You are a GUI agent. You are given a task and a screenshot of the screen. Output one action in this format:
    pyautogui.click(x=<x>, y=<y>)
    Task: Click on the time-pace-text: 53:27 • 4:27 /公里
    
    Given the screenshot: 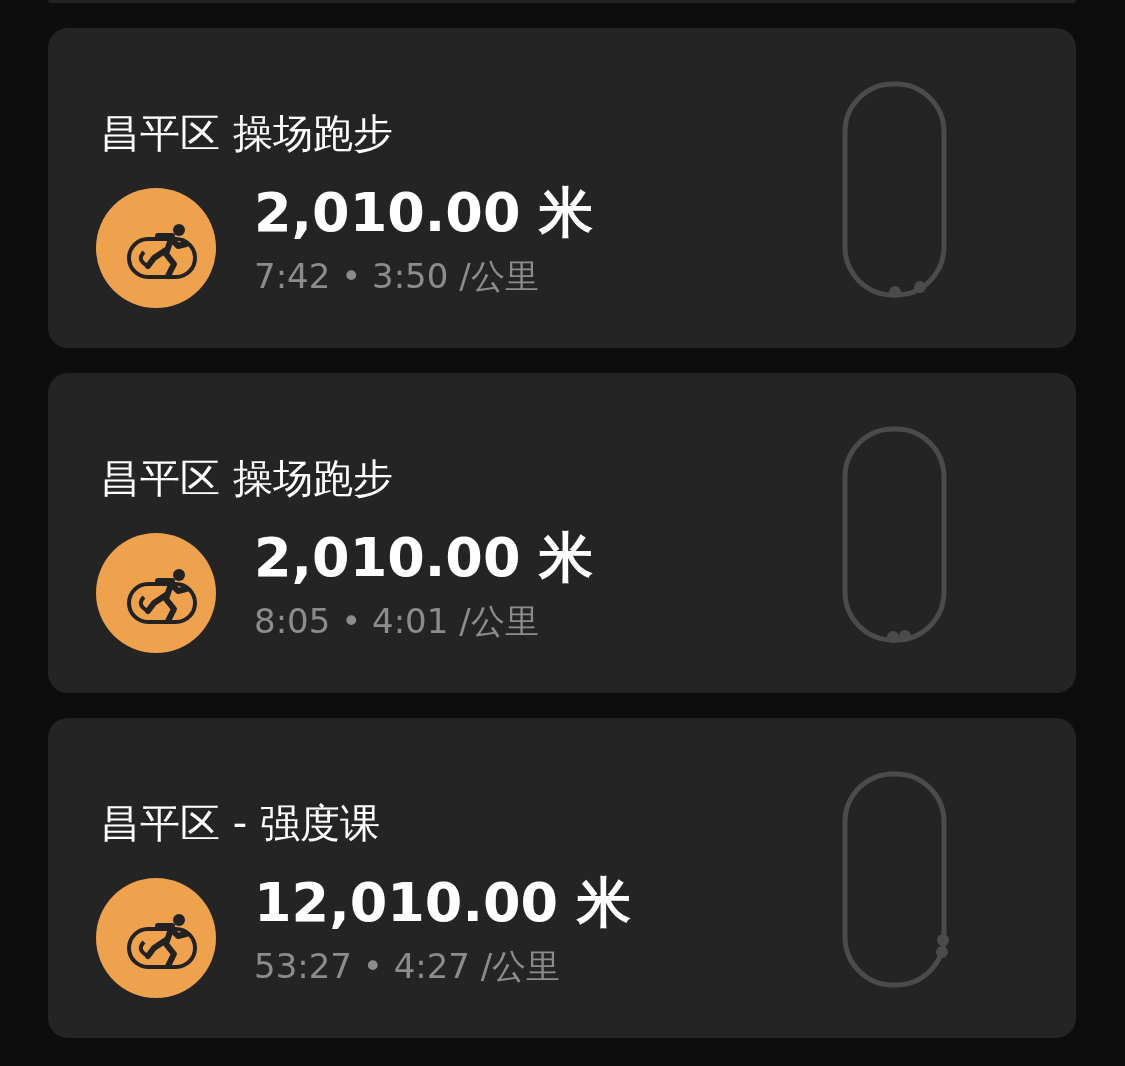 What is the action you would take?
    pyautogui.click(x=408, y=966)
    